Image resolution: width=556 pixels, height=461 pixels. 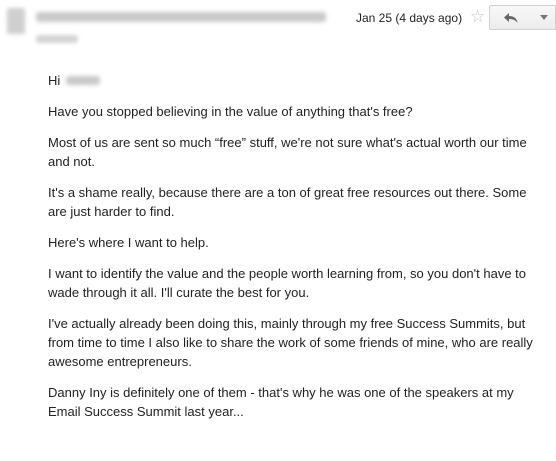 What do you see at coordinates (54, 80) in the screenshot?
I see `greeting-text: Hi` at bounding box center [54, 80].